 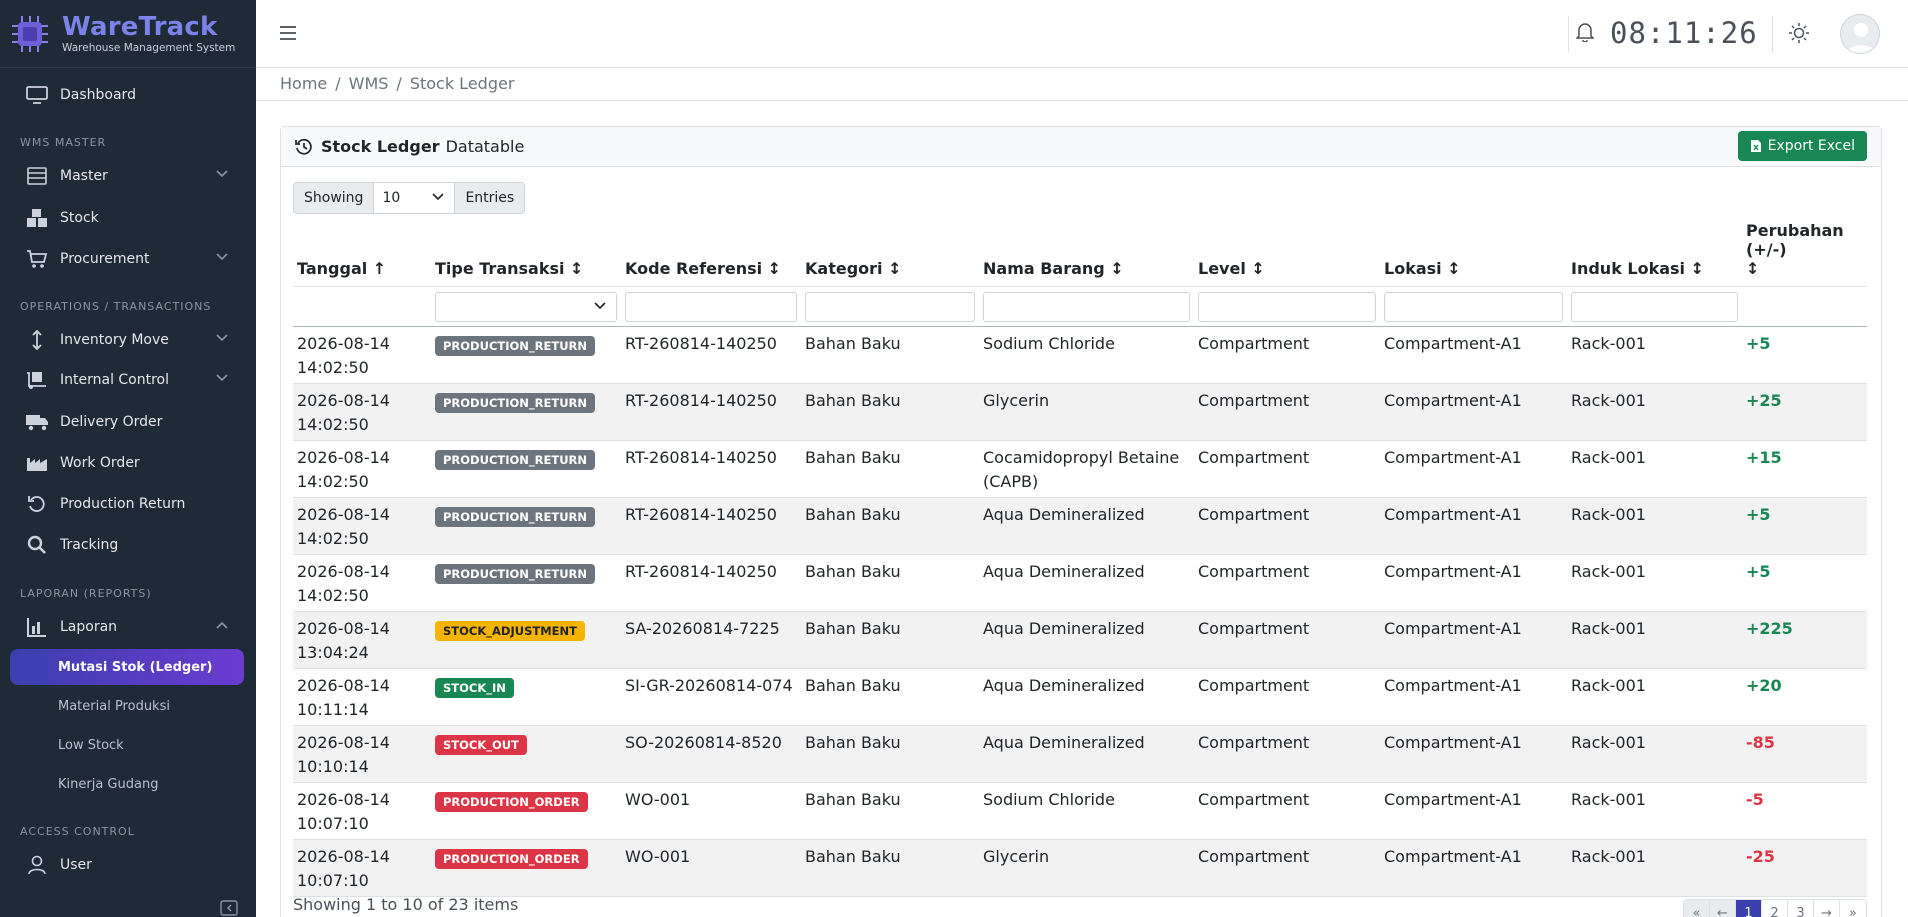 I want to click on page-next-button: →, so click(x=1827, y=908).